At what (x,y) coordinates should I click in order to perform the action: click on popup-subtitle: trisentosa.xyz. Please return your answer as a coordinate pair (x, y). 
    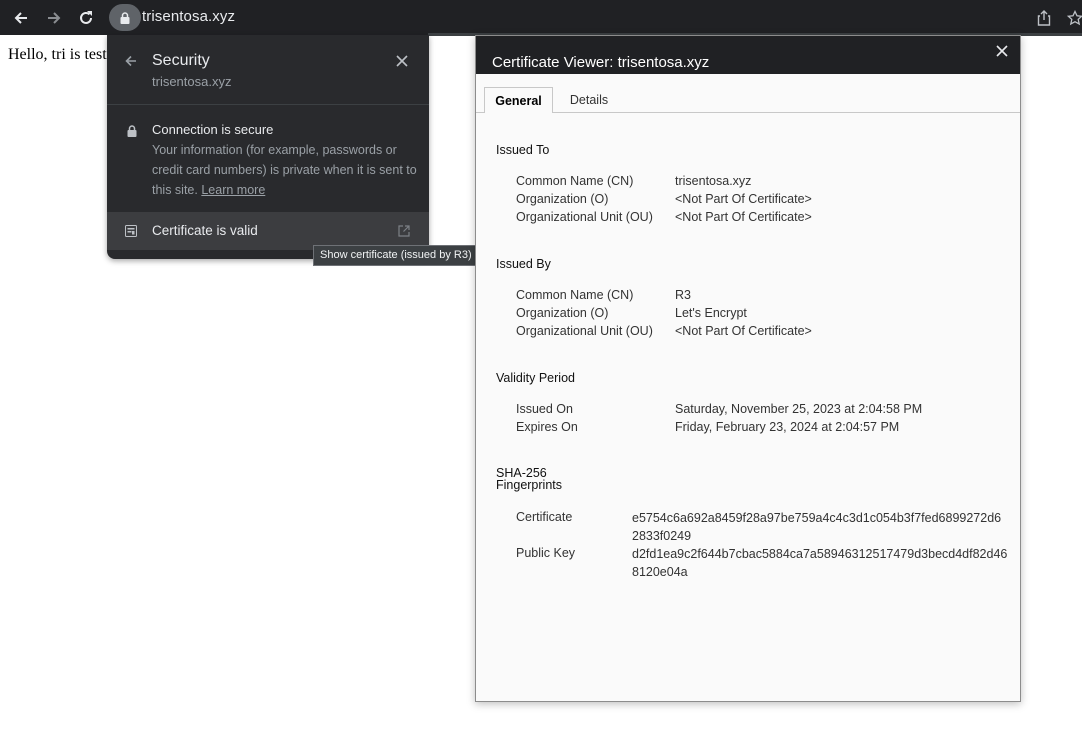
    Looking at the image, I should click on (192, 81).